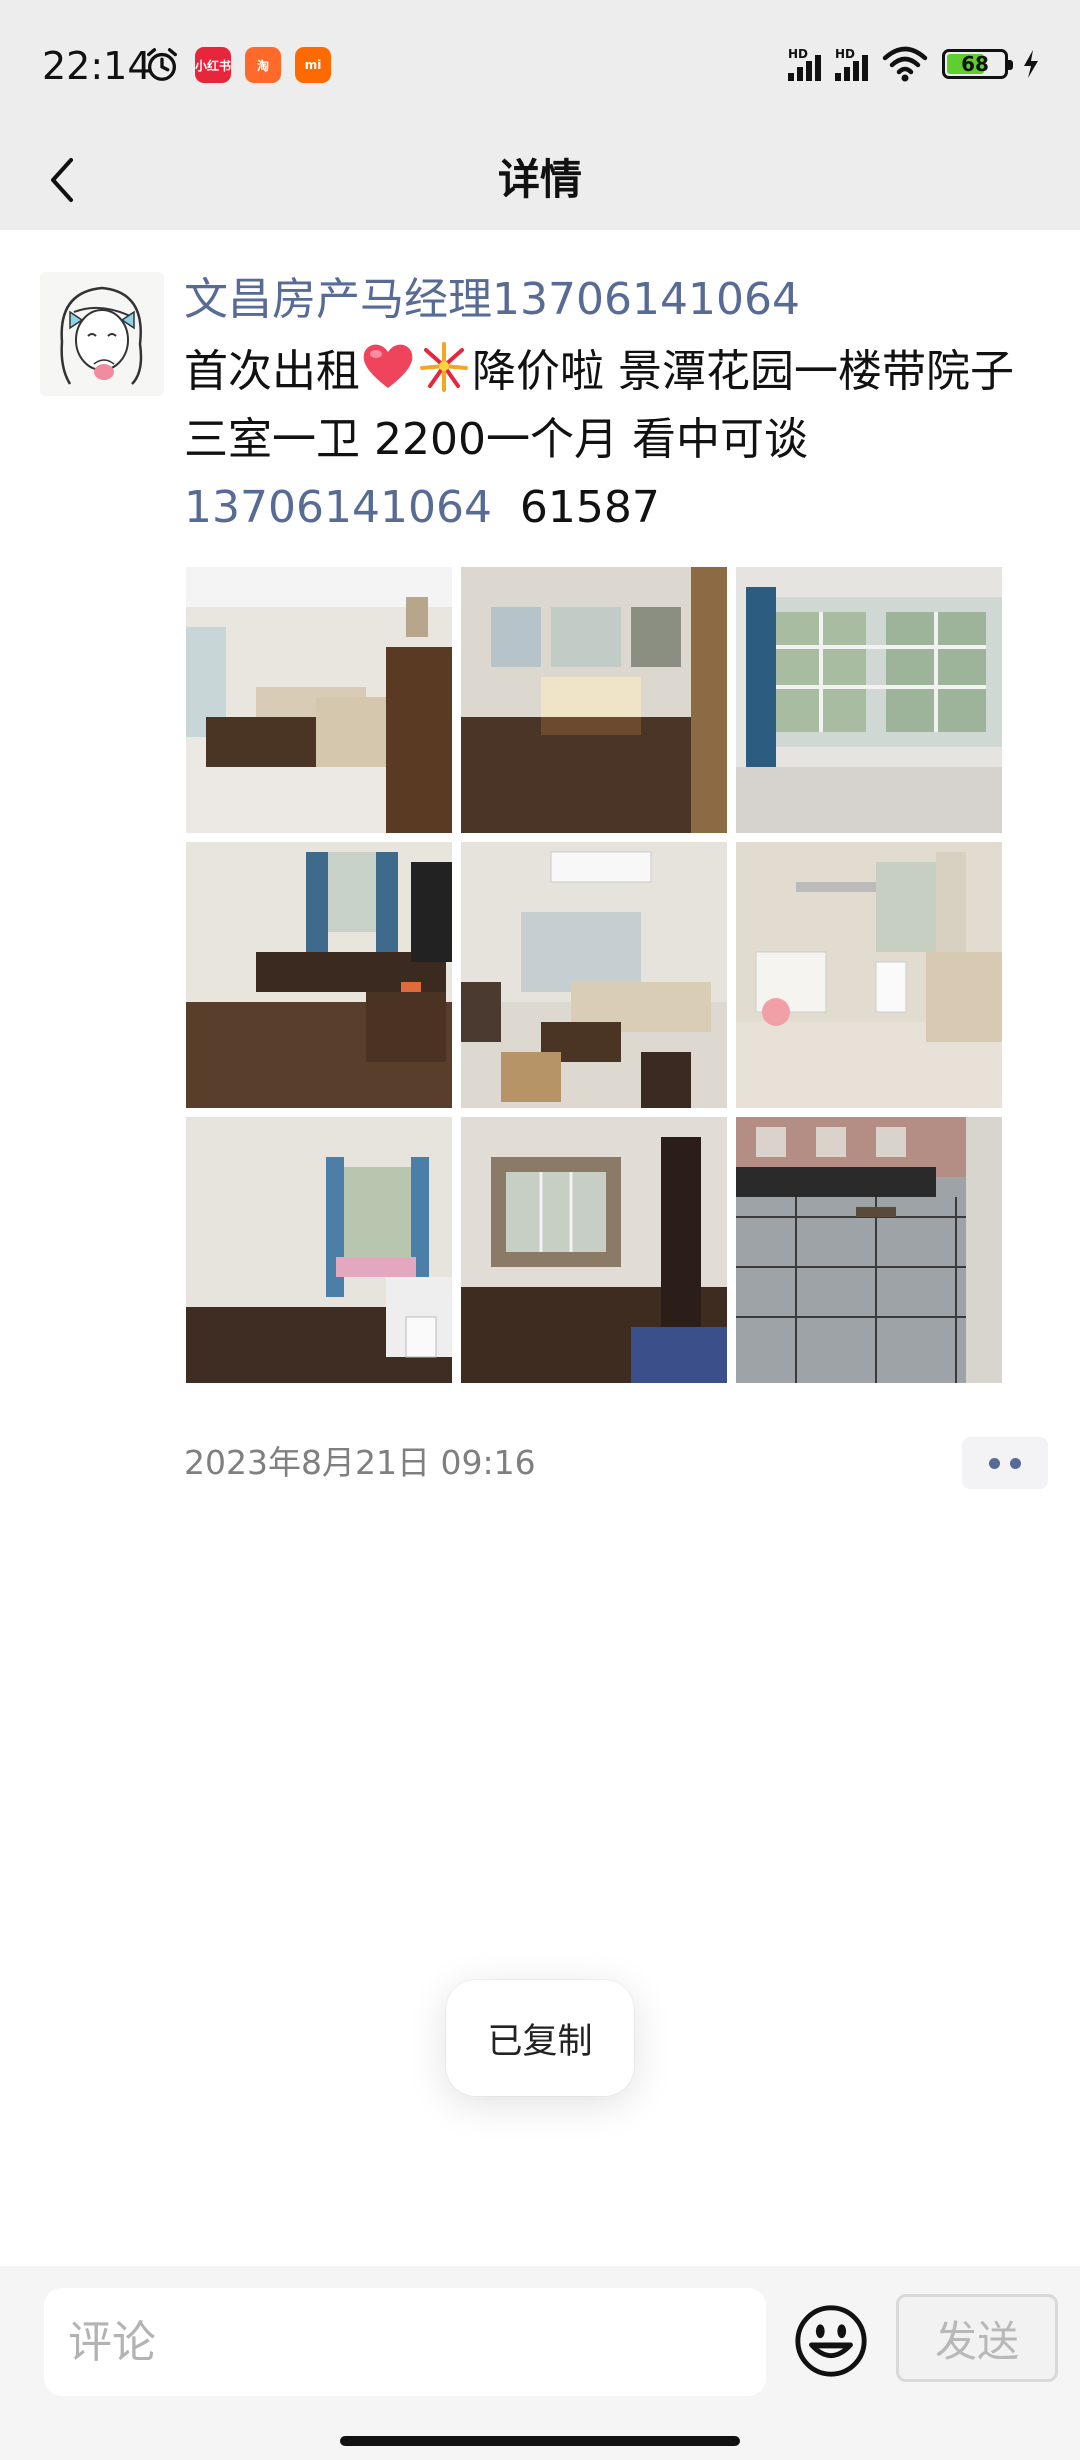  I want to click on home-indicator, so click(540, 2441).